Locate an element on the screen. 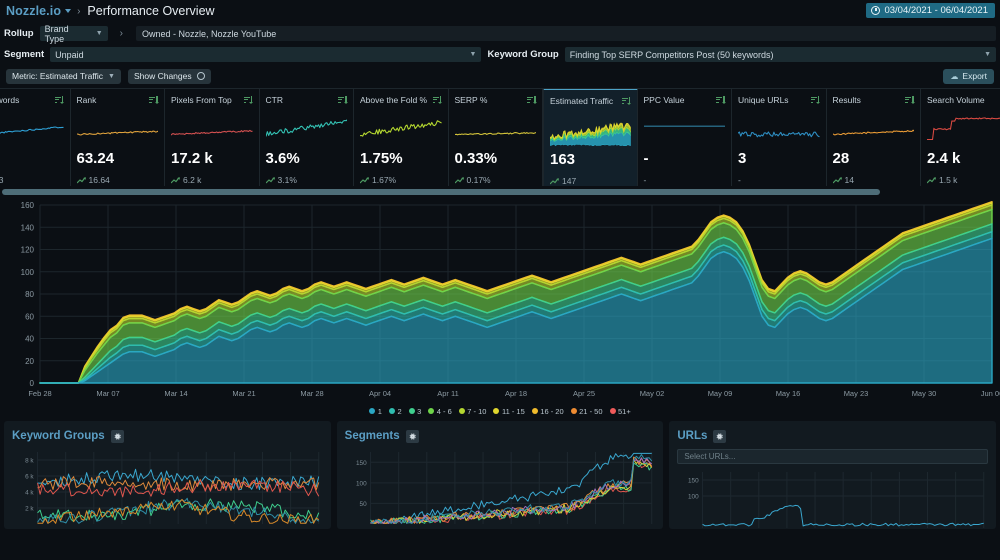 This screenshot has width=1000, height=560. kpi-card-unique-urls: Unique URLs 3 - is located at coordinates (779, 137).